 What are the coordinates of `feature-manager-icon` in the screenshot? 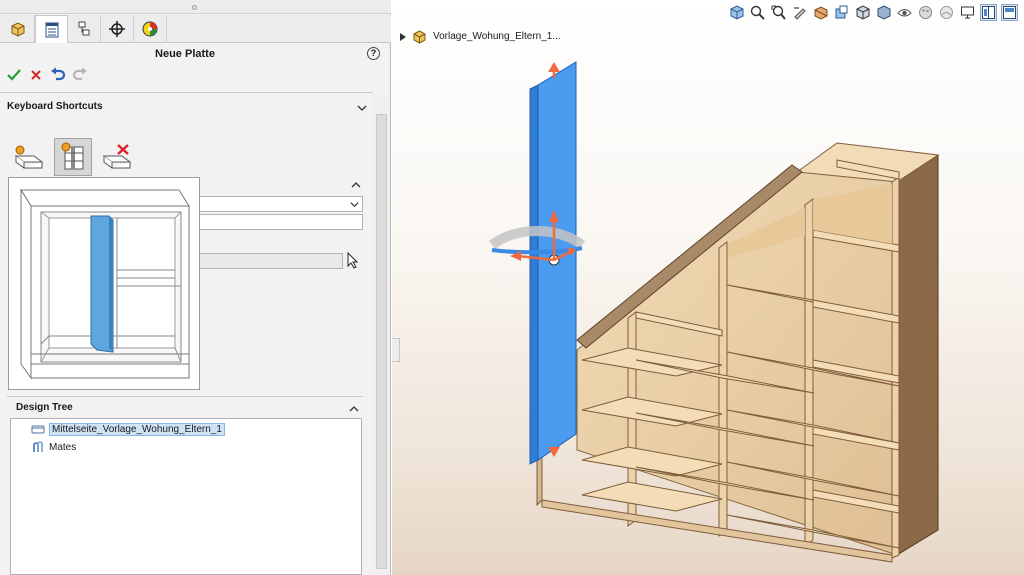 It's located at (18, 29).